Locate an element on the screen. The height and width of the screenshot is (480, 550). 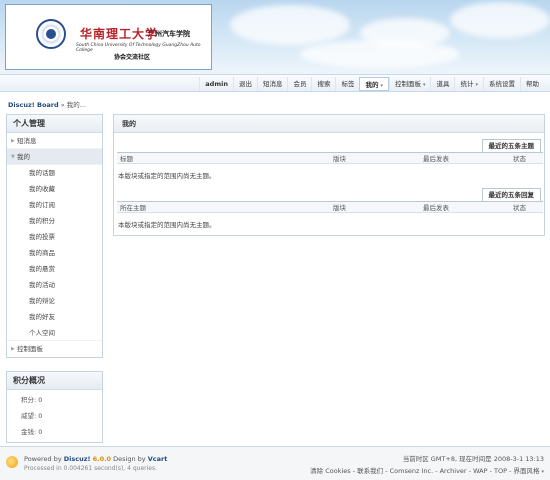
sidebar-item-my-favorites: 我的收藏 is located at coordinates (54, 189).